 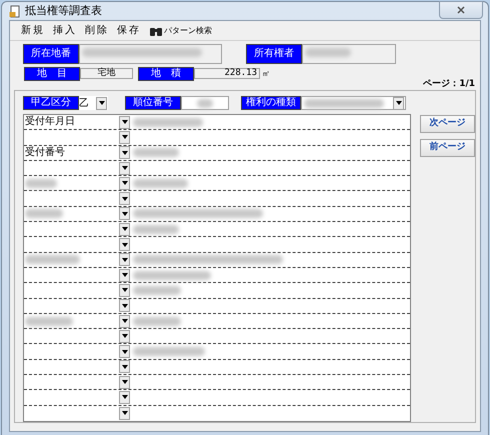 I want to click on toolbar-button: 新規, so click(x=33, y=30).